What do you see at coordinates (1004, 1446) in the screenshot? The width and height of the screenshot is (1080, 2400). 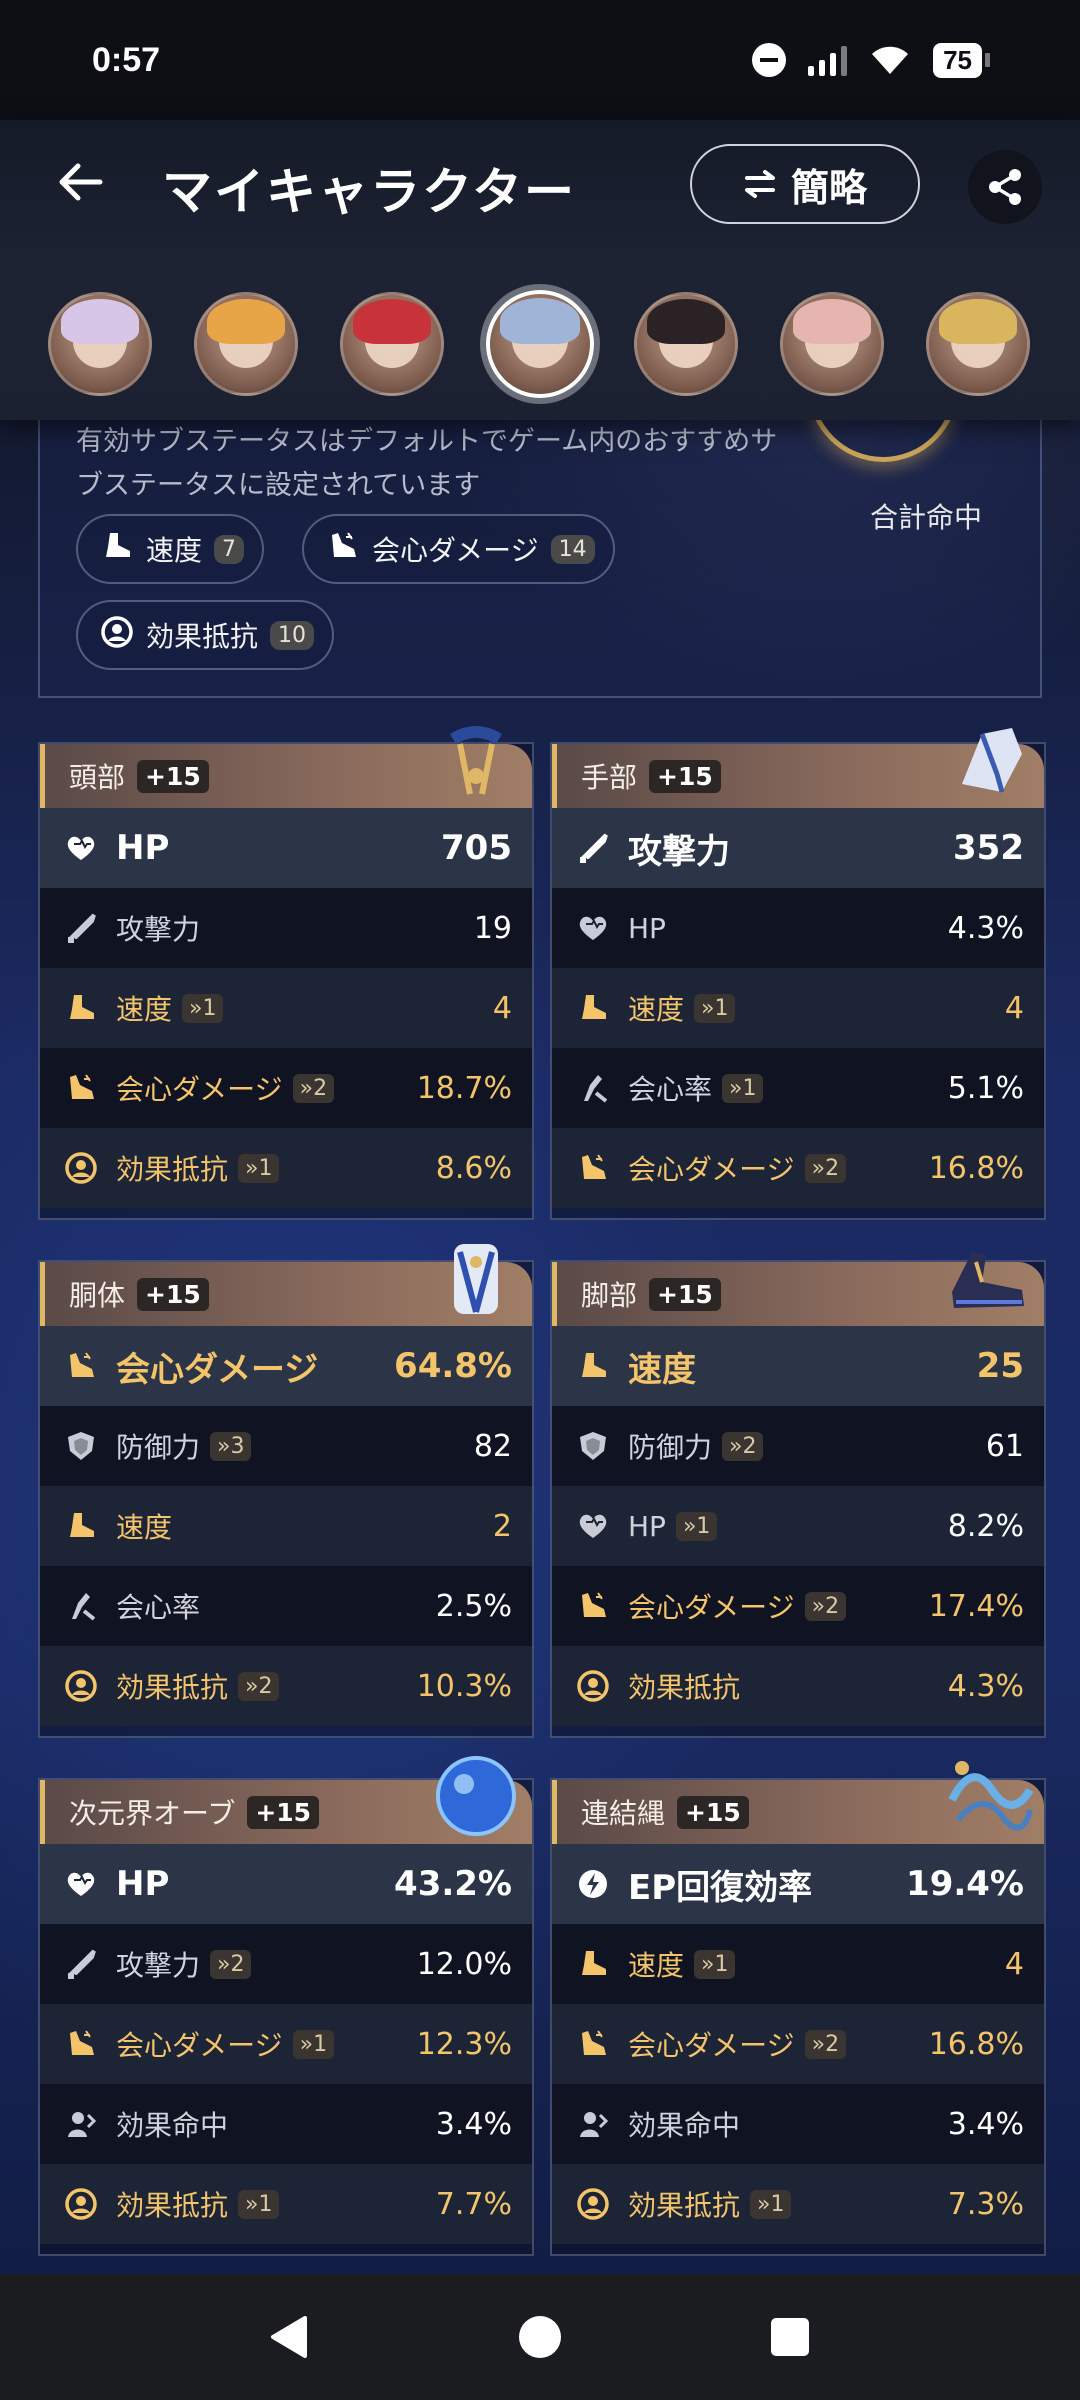 I see `substat-value: 61` at bounding box center [1004, 1446].